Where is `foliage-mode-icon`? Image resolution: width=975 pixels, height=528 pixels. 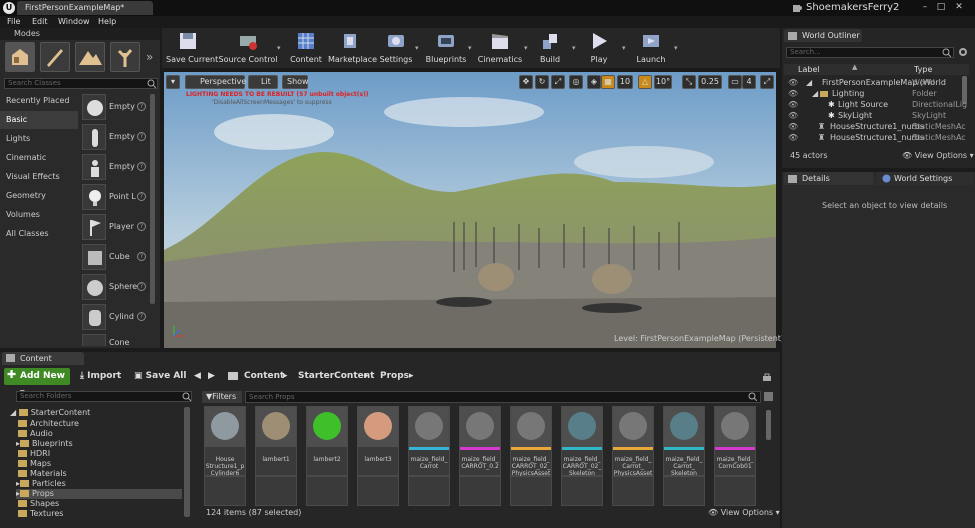
foliage-mode-icon is located at coordinates (125, 57).